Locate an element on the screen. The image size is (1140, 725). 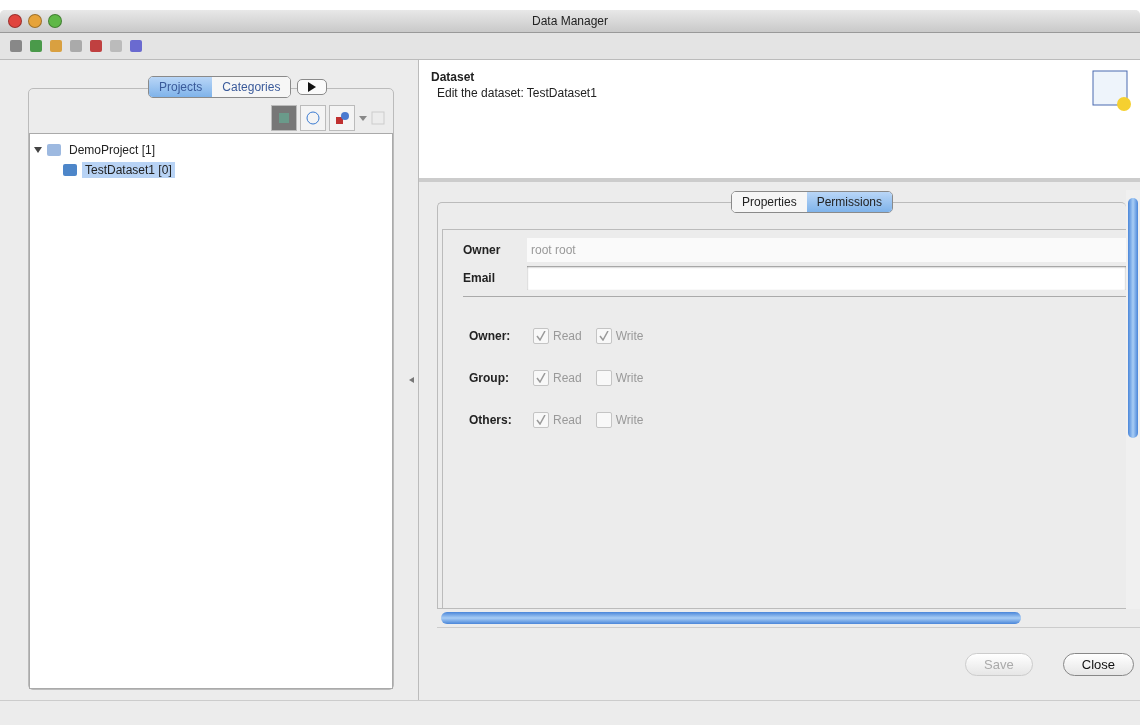
info-button is located at coordinates (313, 118).